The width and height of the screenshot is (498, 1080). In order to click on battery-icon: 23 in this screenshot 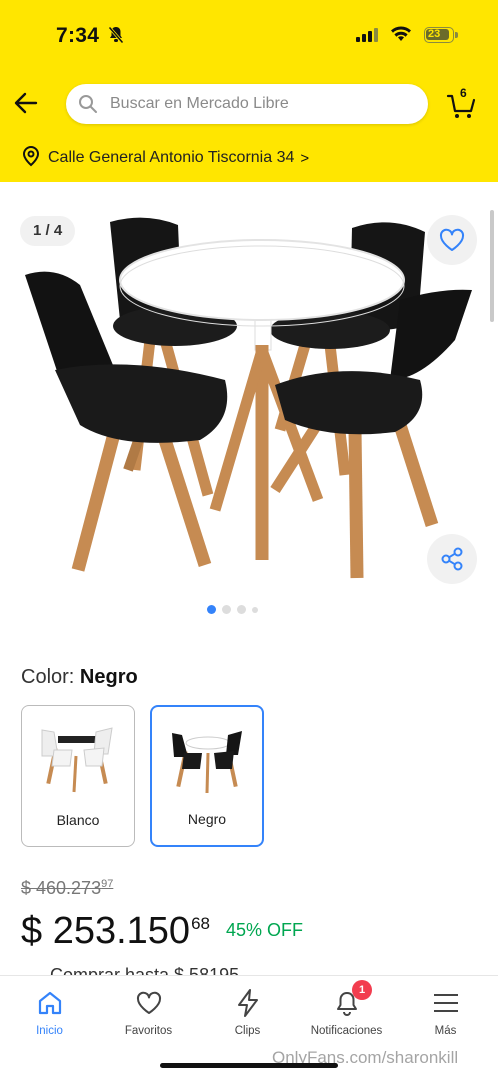, I will do `click(441, 35)`.